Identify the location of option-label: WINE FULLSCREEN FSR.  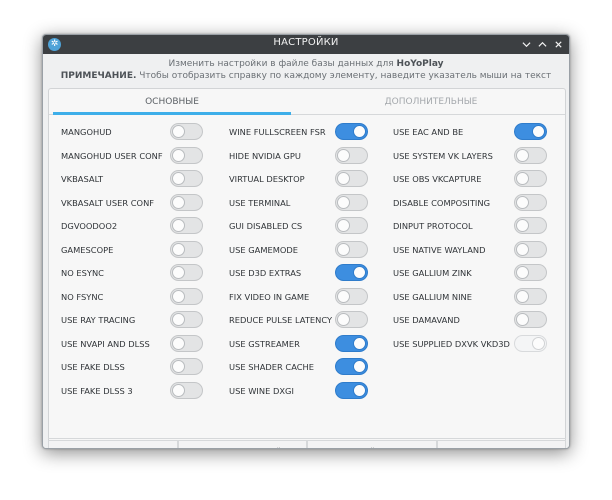
(277, 132).